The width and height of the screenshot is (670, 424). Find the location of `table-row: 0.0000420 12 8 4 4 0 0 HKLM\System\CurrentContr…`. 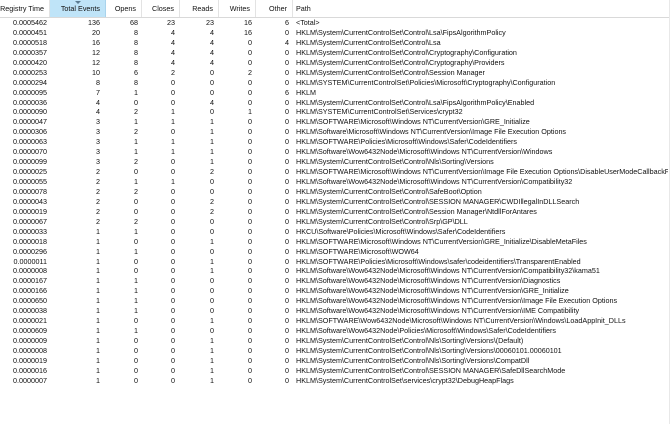

table-row: 0.0000420 12 8 4 4 0 0 HKLM\System\CurrentContr… is located at coordinates (335, 63).